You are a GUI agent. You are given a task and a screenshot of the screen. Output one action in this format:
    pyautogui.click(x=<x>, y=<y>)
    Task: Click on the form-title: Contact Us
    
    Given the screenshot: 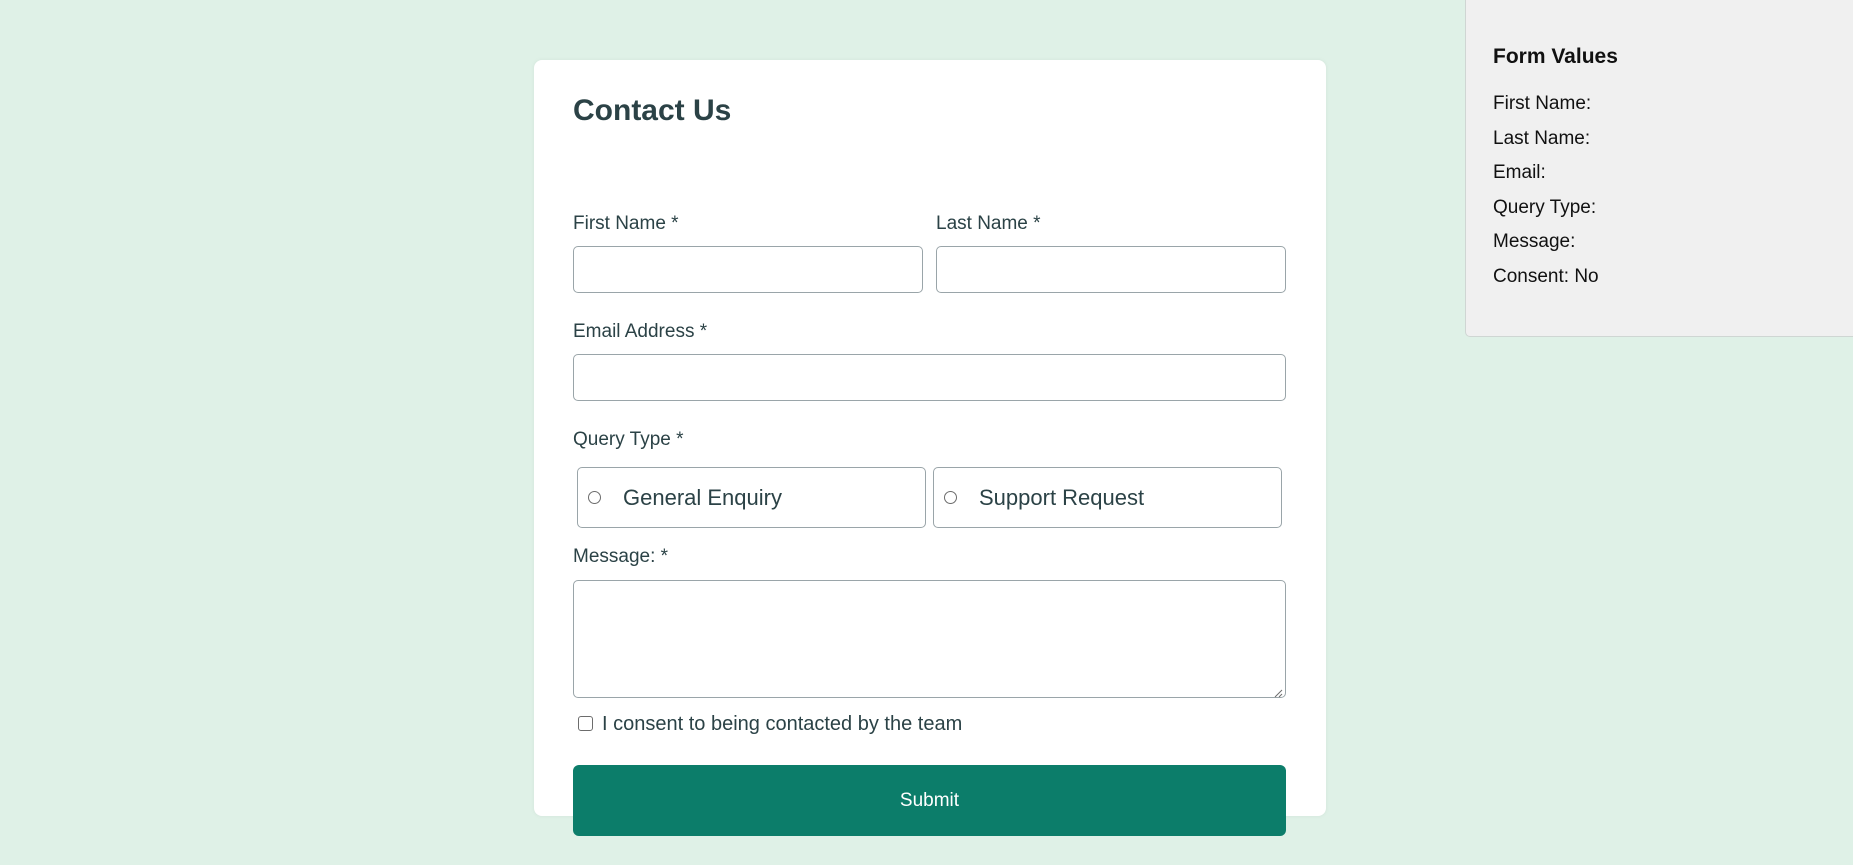 What is the action you would take?
    pyautogui.click(x=652, y=110)
    